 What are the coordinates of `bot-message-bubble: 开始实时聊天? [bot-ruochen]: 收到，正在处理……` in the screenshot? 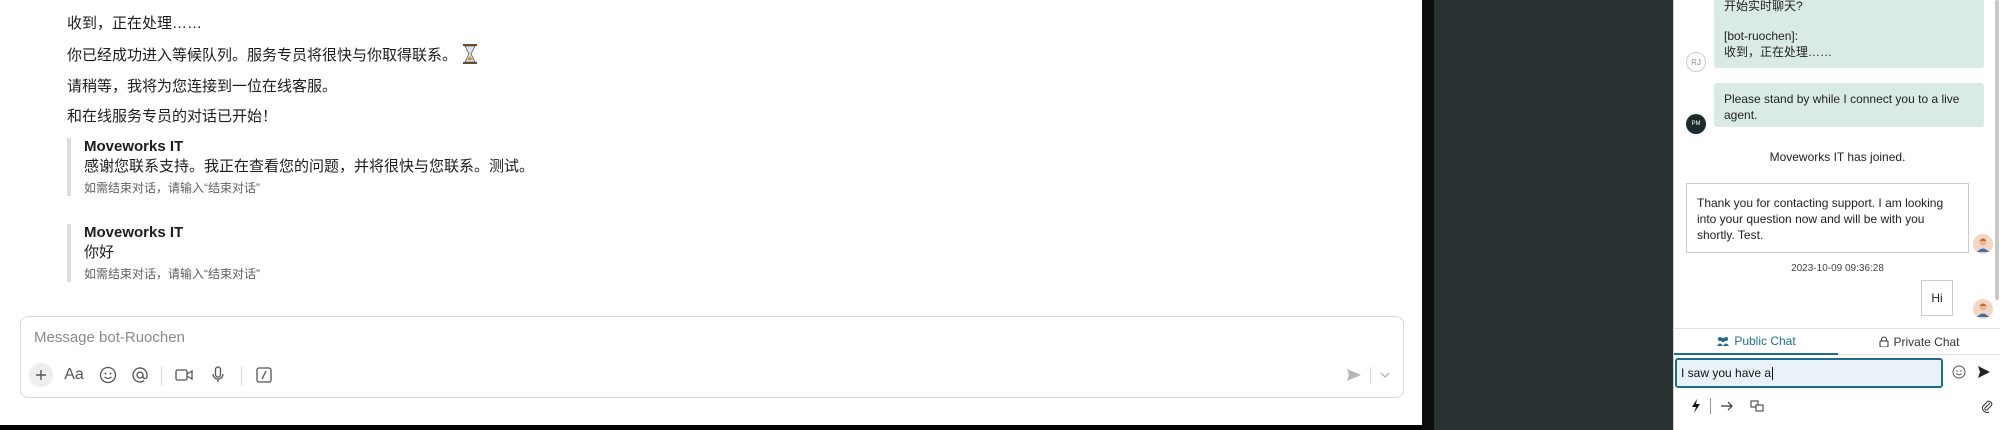 It's located at (1849, 34).